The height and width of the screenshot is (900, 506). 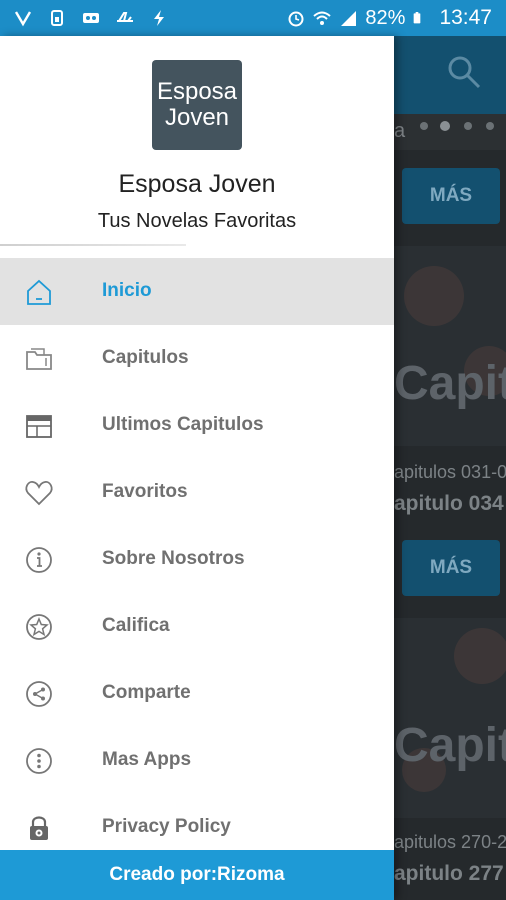 I want to click on background-strip: a, so click(x=450, y=132).